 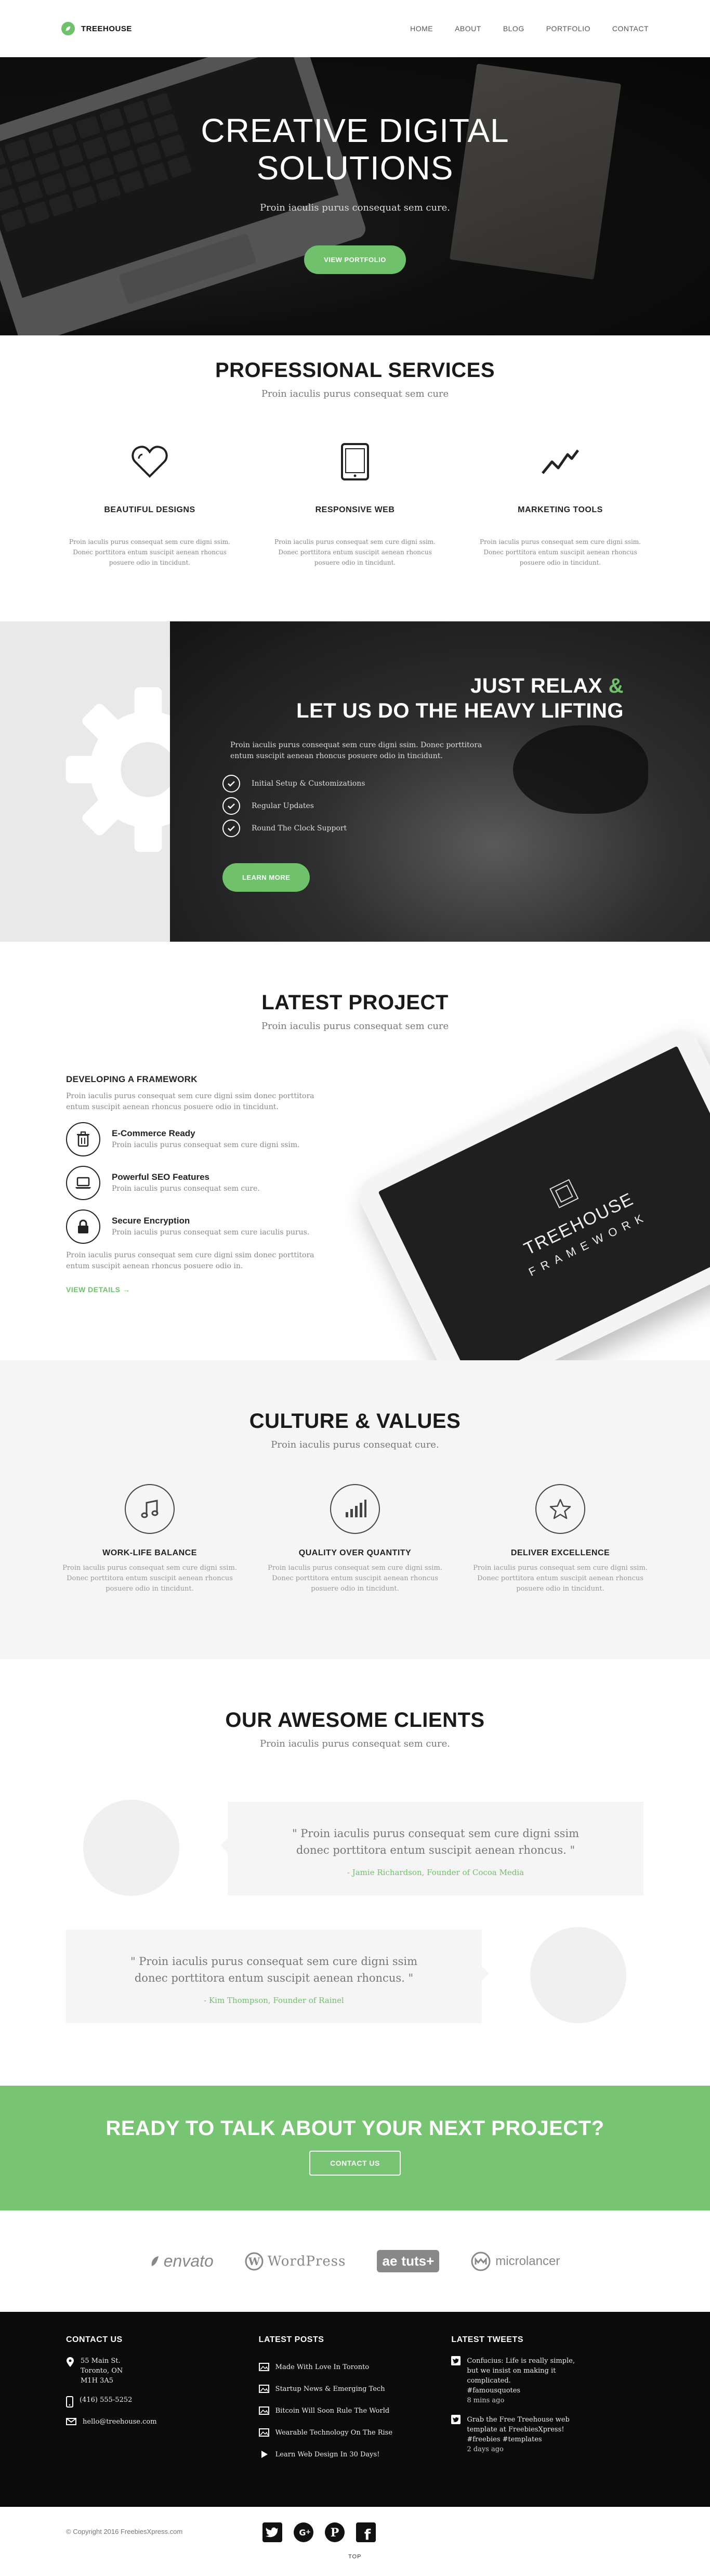 What do you see at coordinates (355, 2389) in the screenshot?
I see `post-link: Startup News & Emerging Tech` at bounding box center [355, 2389].